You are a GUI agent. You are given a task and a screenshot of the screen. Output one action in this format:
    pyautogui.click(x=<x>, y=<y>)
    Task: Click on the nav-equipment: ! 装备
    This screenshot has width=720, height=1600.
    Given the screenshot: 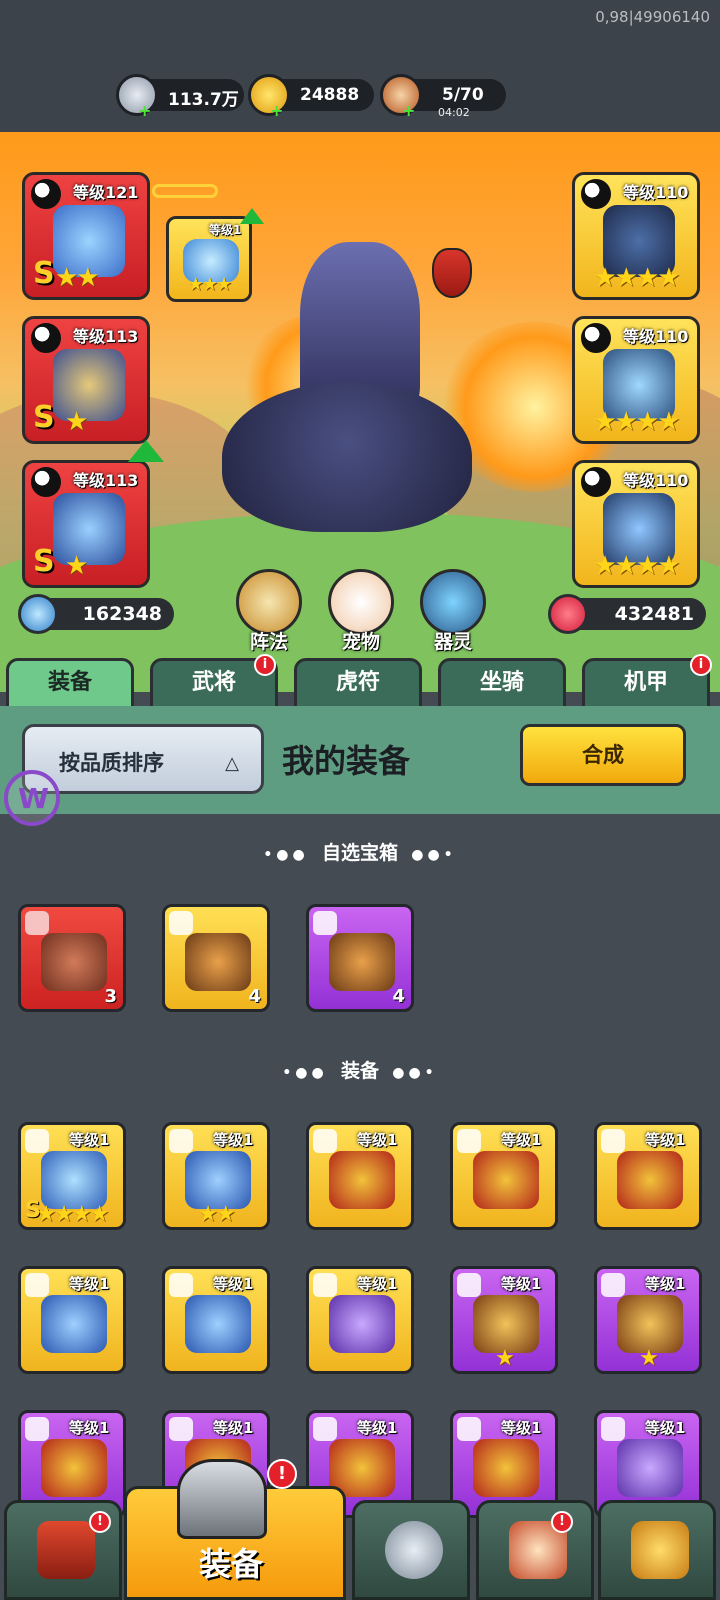 What is the action you would take?
    pyautogui.click(x=235, y=1529)
    